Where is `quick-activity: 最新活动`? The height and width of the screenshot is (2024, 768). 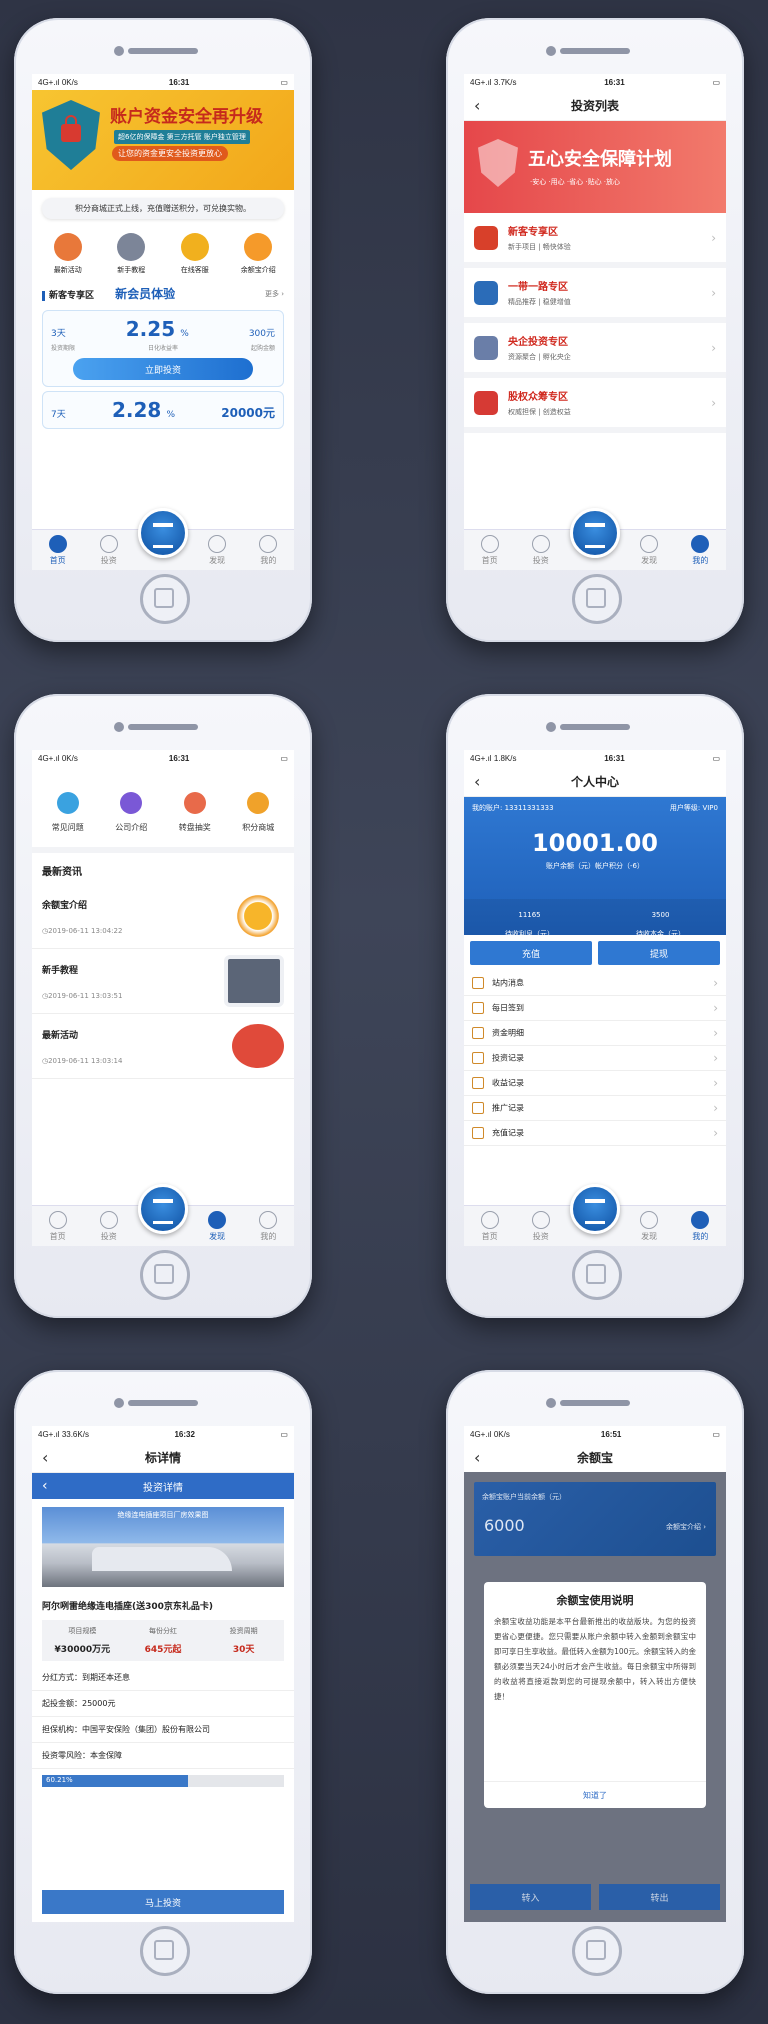 quick-activity: 最新活动 is located at coordinates (68, 254).